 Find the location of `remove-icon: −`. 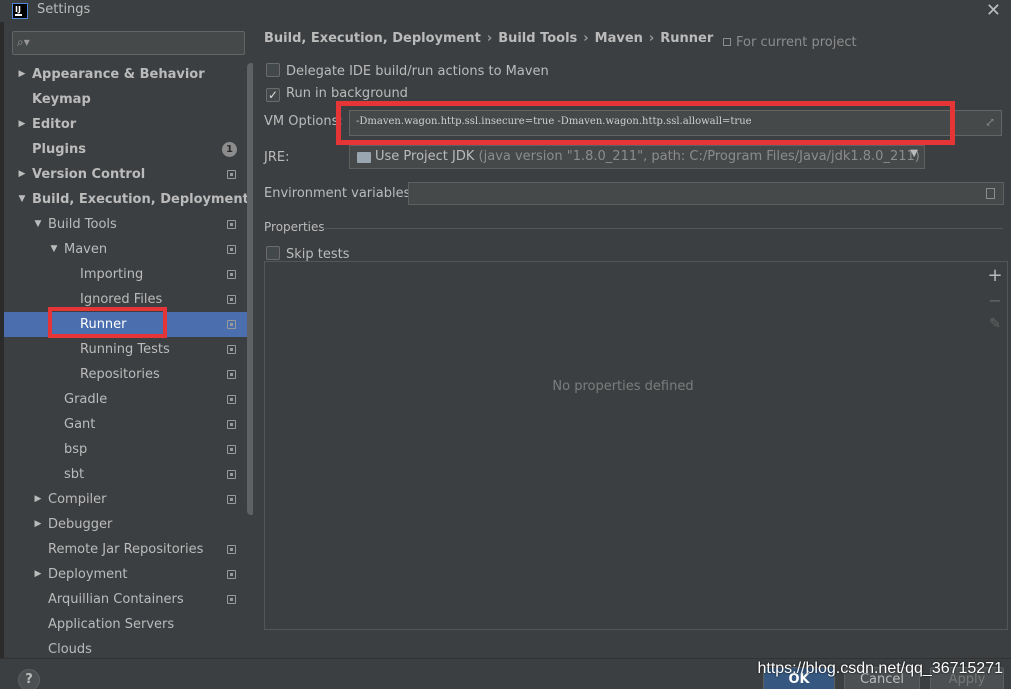

remove-icon: − is located at coordinates (995, 300).